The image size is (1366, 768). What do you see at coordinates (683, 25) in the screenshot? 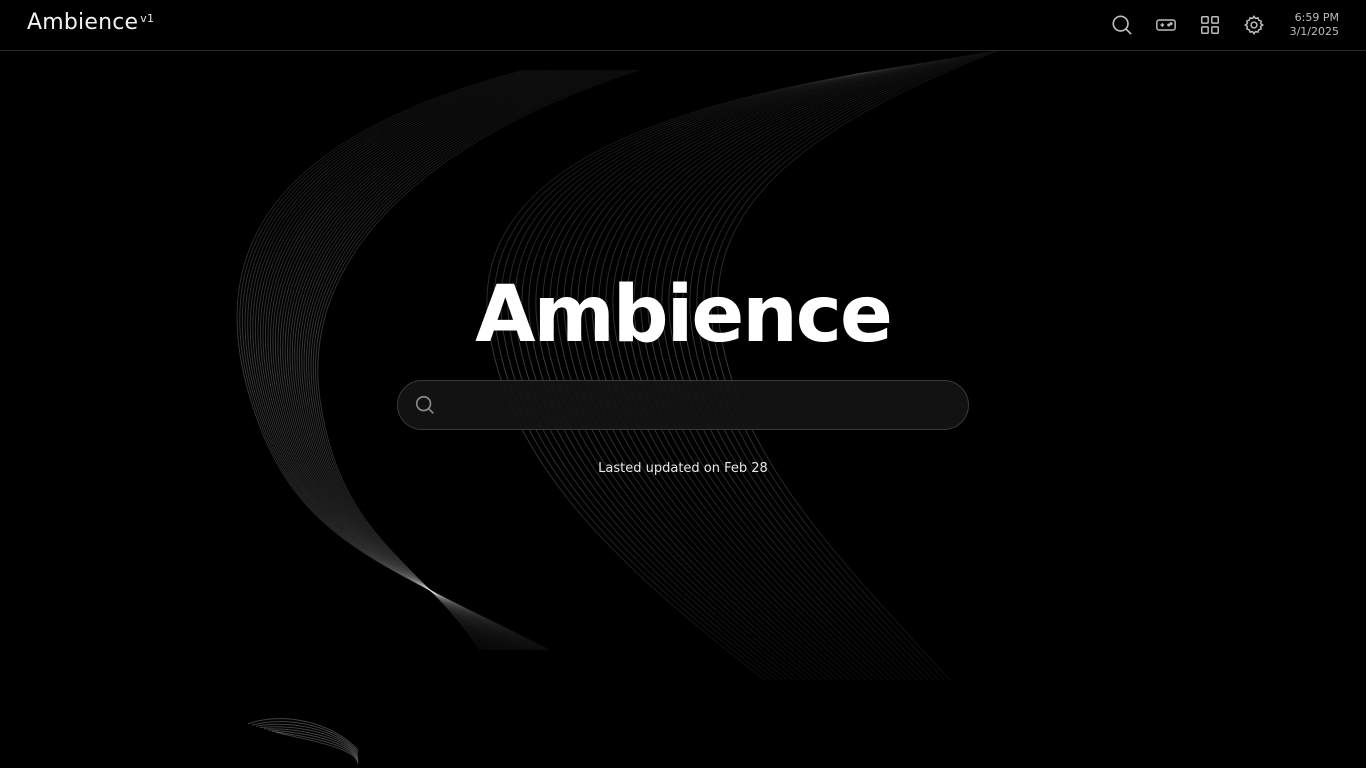
I see `top-bar: Ambience v1 6:59 PM 3/1/2025` at bounding box center [683, 25].